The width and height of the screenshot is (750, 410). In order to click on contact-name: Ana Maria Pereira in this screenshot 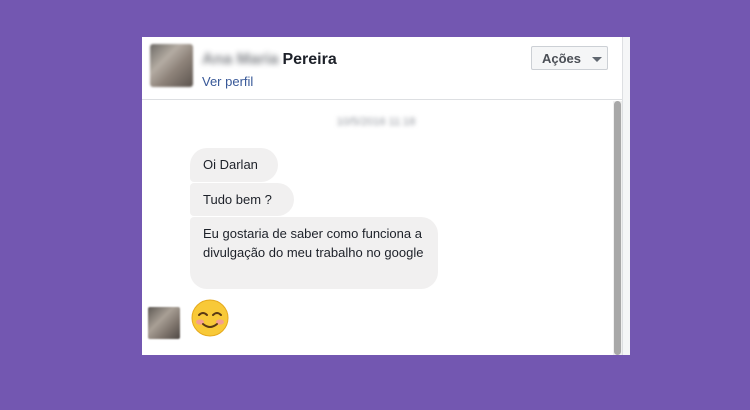, I will do `click(269, 61)`.